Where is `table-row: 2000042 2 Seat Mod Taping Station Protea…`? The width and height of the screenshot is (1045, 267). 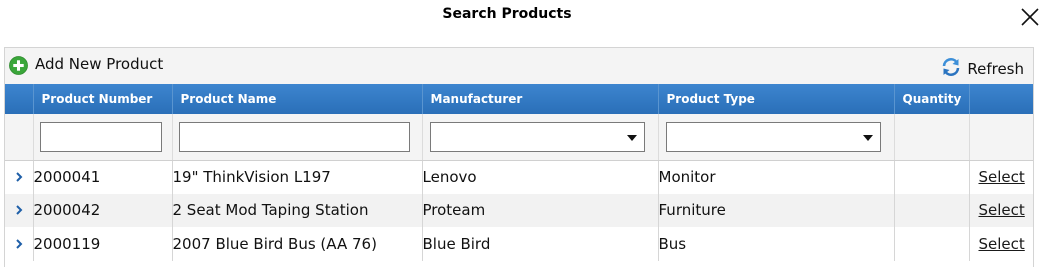 table-row: 2000042 2 Seat Mod Taping Station Protea… is located at coordinates (519, 210).